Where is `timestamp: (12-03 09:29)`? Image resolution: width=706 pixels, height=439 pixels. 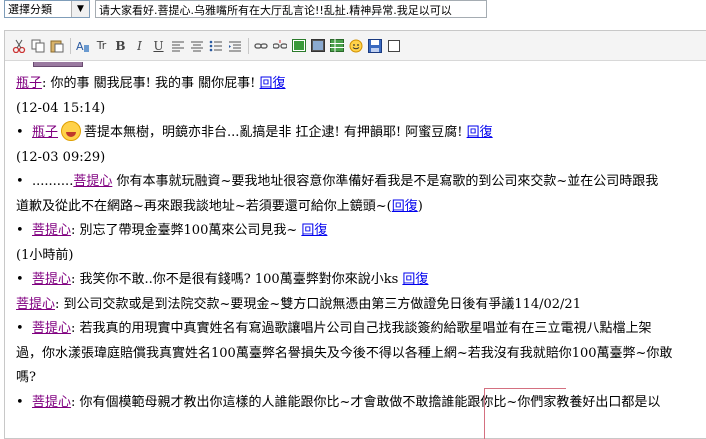
timestamp: (12-03 09:29) is located at coordinates (61, 157).